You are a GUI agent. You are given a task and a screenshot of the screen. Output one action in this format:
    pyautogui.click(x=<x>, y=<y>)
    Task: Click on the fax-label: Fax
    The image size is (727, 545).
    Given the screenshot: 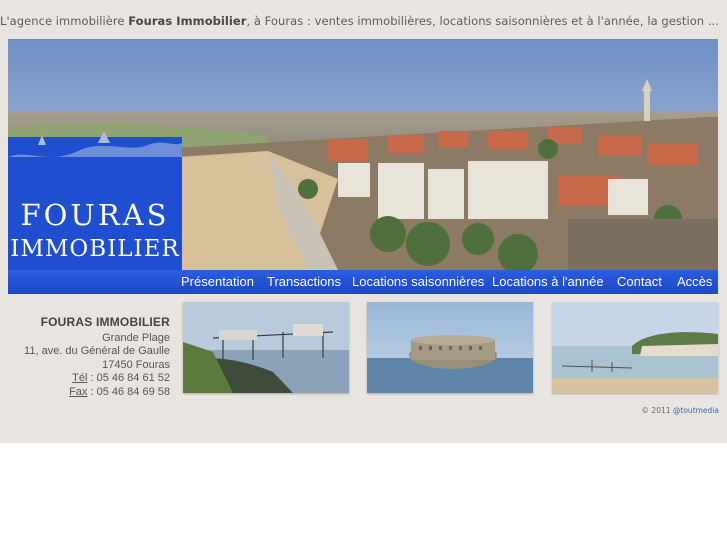 What is the action you would take?
    pyautogui.click(x=78, y=391)
    